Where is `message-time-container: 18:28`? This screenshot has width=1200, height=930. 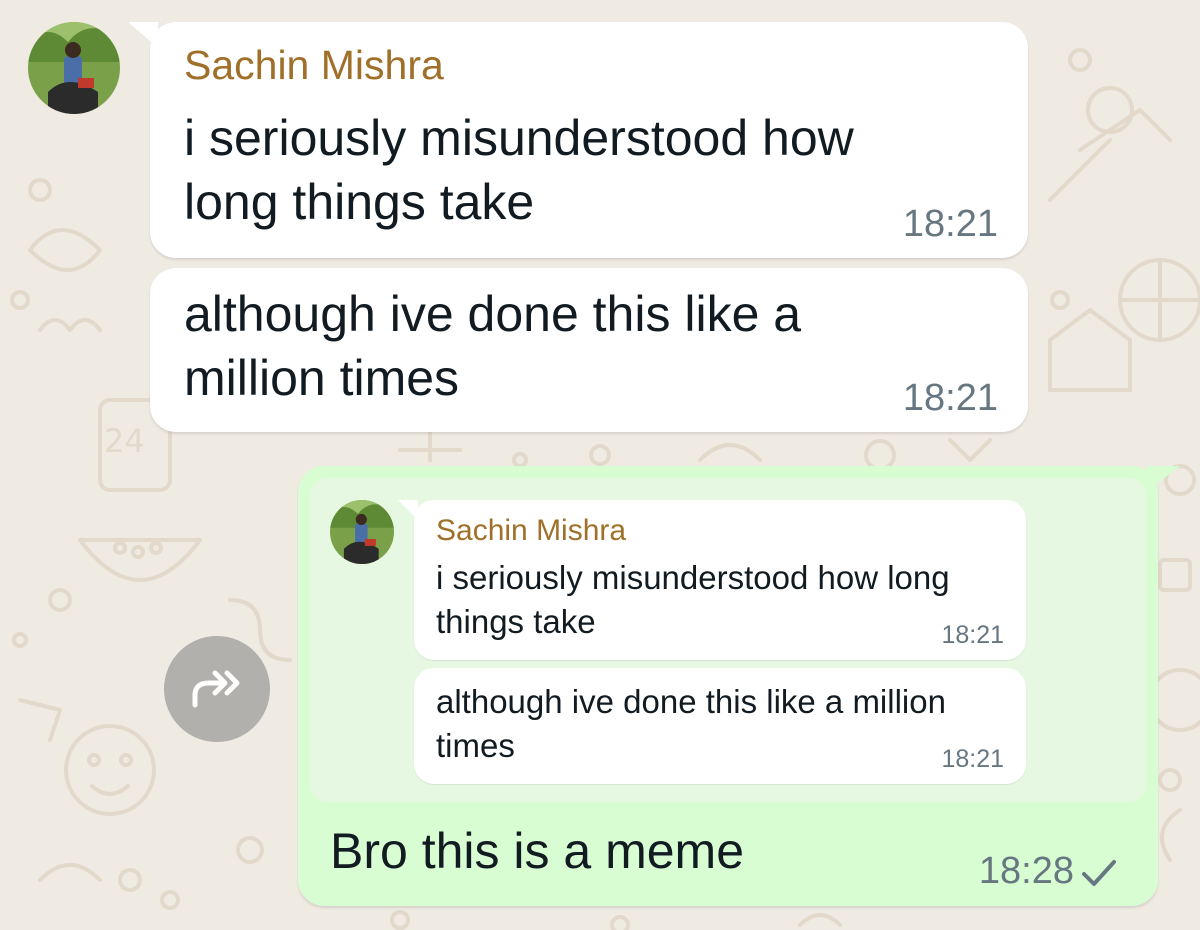
message-time-container: 18:28 is located at coordinates (1048, 871).